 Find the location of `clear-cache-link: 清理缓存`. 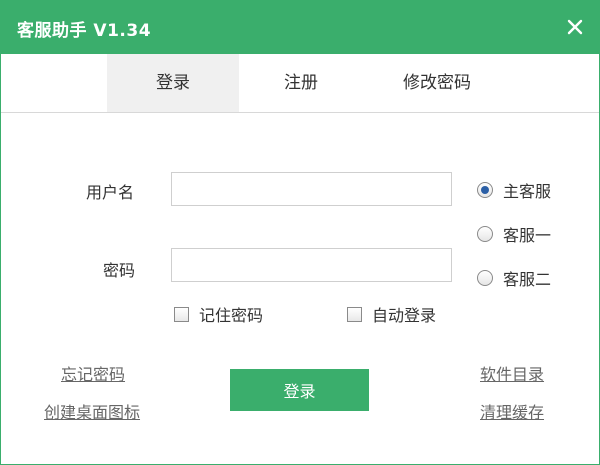

clear-cache-link: 清理缓存 is located at coordinates (512, 411).